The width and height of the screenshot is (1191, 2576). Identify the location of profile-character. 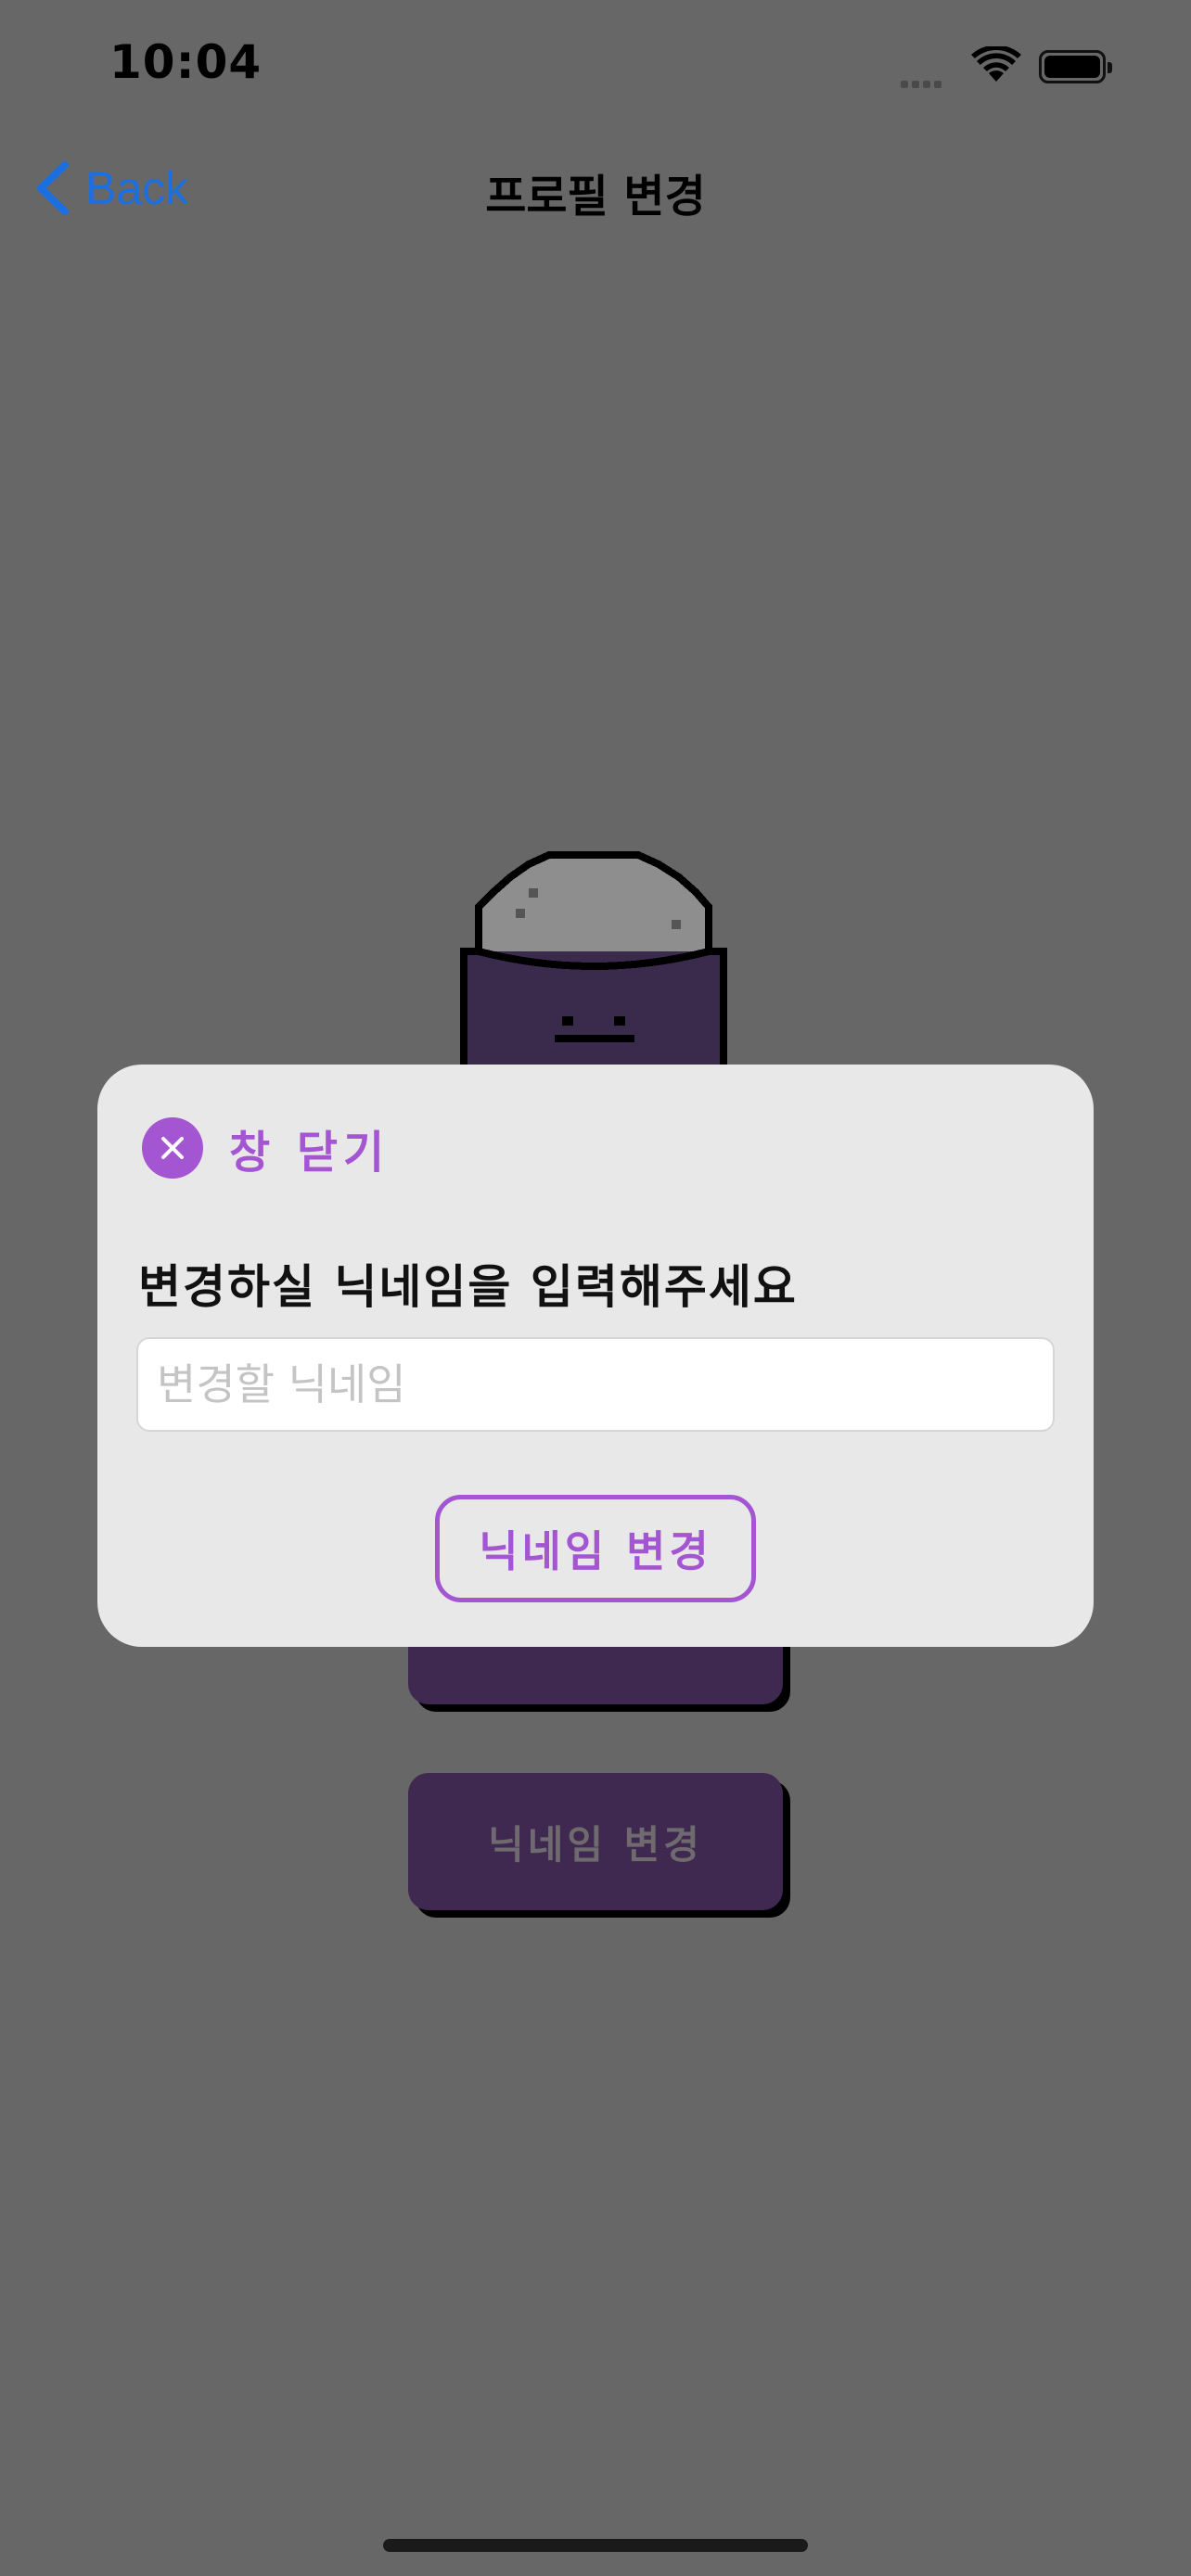
(595, 964).